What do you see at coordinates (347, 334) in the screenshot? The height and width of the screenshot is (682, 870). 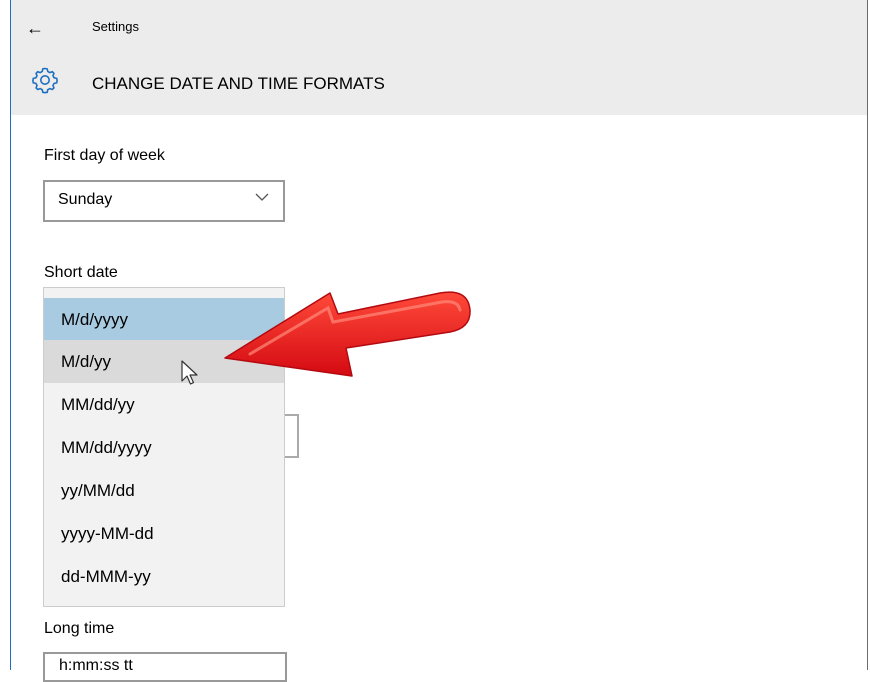 I see `red-arrow-annotation` at bounding box center [347, 334].